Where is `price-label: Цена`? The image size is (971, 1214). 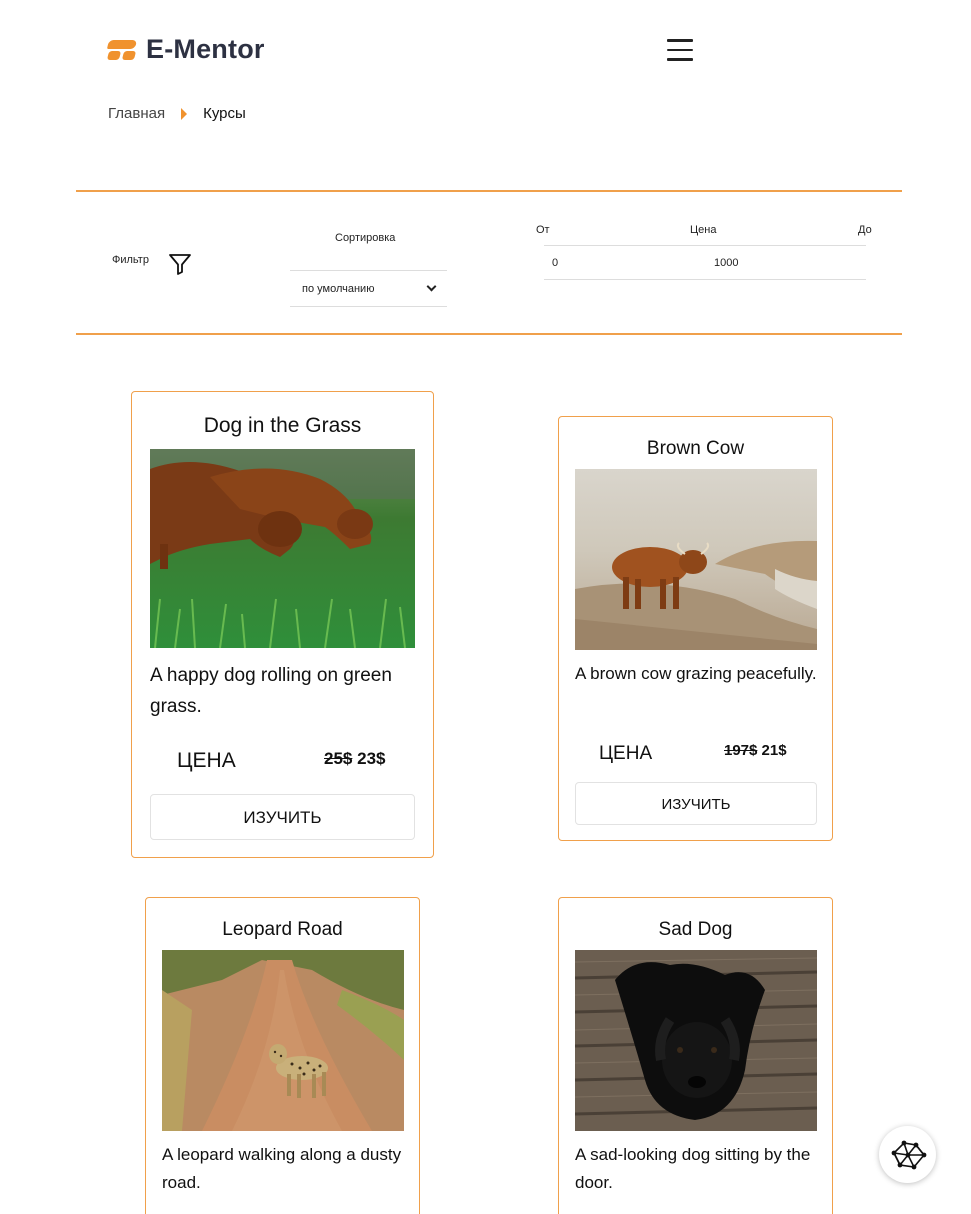 price-label: Цена is located at coordinates (703, 230).